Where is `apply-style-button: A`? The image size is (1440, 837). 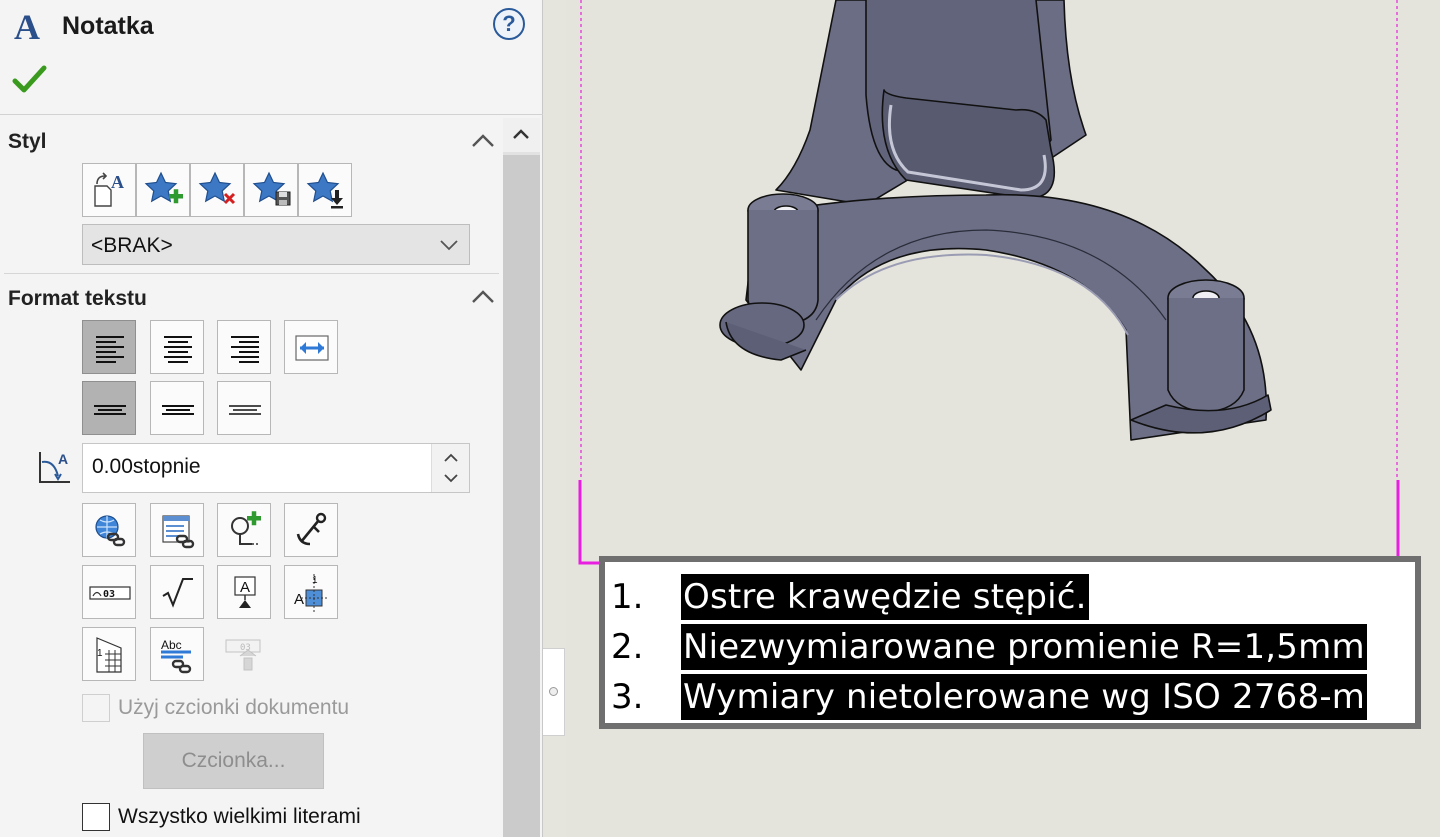
apply-style-button: A is located at coordinates (109, 190).